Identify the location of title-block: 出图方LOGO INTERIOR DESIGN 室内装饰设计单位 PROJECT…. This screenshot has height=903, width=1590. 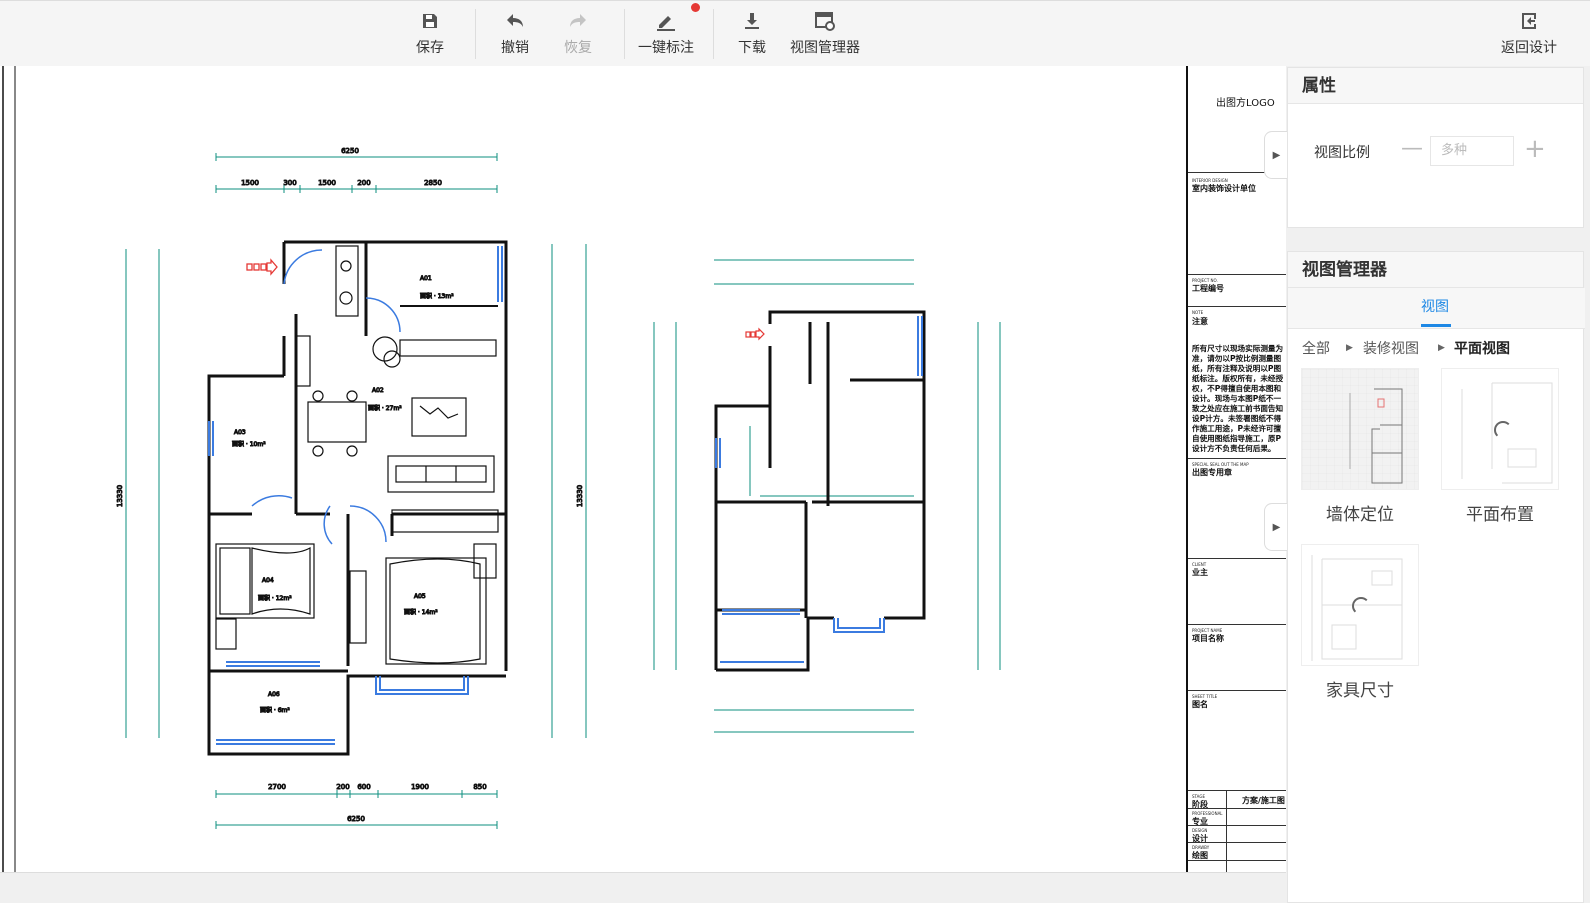
(1236, 469).